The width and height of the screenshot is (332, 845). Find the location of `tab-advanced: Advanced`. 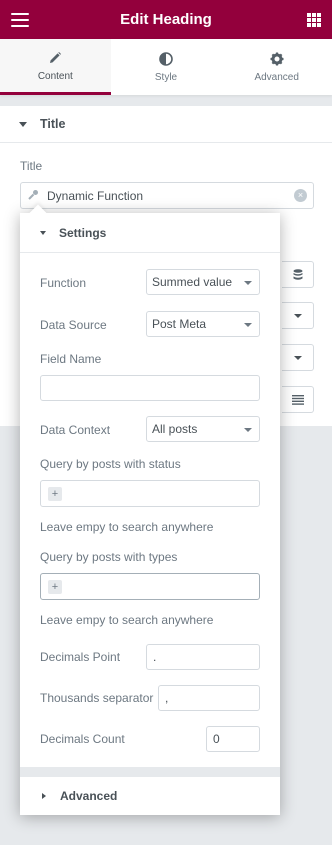

tab-advanced: Advanced is located at coordinates (276, 67).